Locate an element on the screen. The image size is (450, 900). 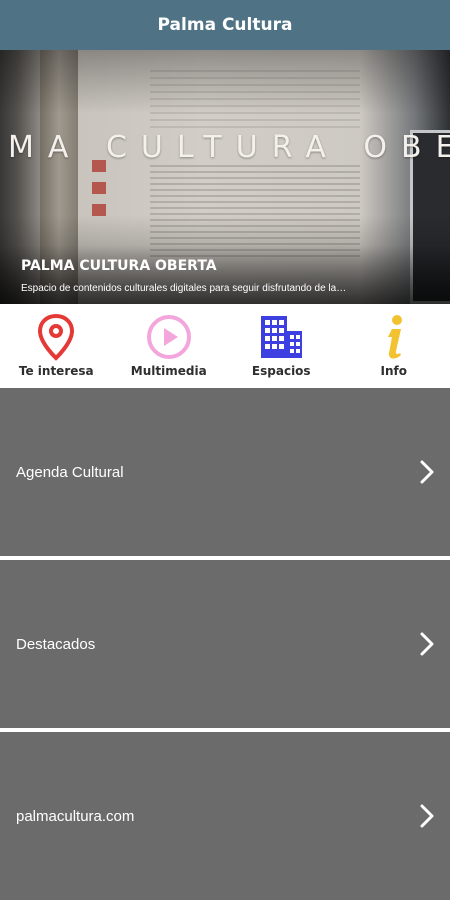
shortcut-multimedia: Multimedia is located at coordinates (169, 346).